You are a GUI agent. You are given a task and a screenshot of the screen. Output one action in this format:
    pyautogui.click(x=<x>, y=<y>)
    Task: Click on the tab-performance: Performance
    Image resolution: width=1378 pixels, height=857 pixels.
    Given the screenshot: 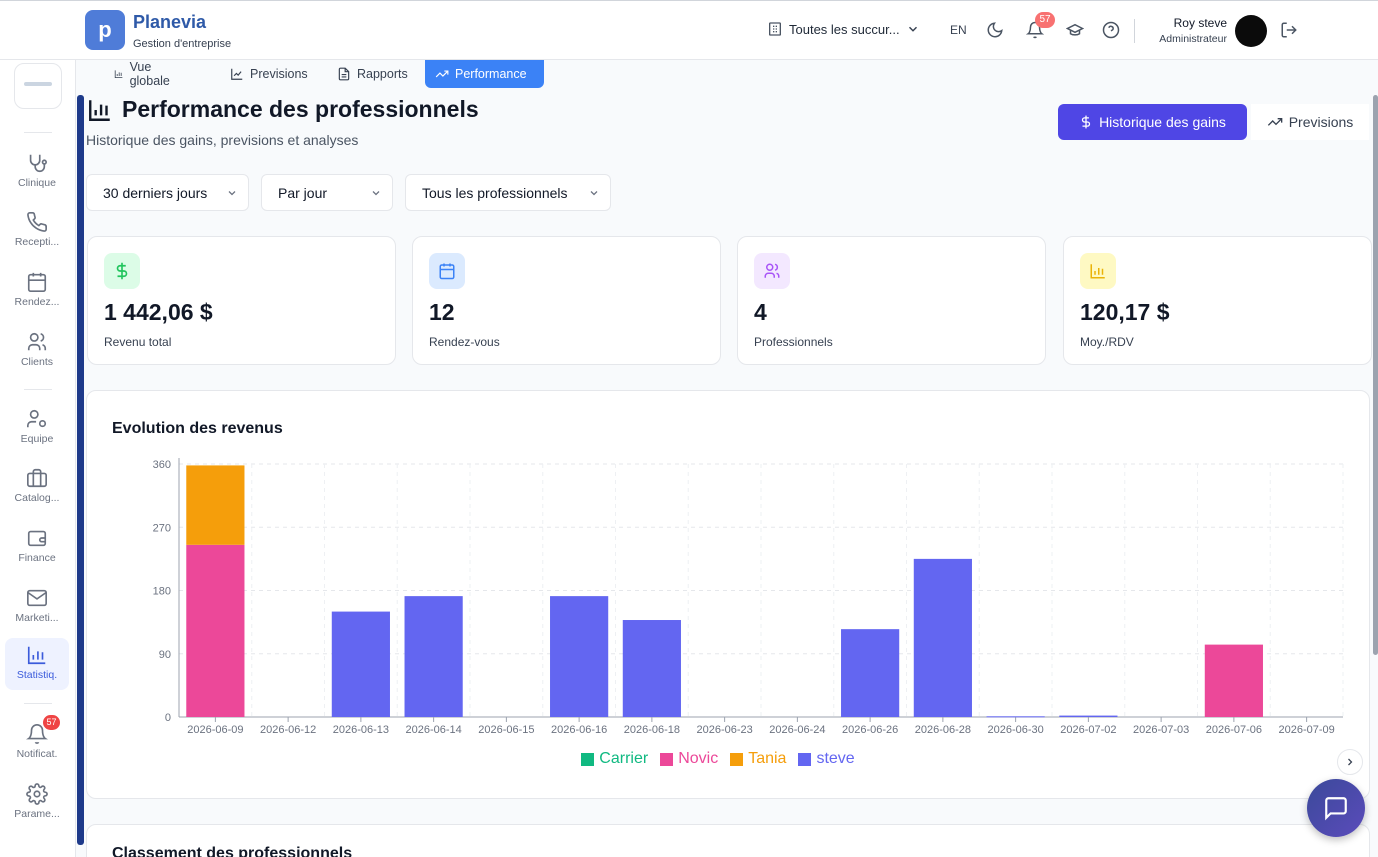 What is the action you would take?
    pyautogui.click(x=484, y=74)
    